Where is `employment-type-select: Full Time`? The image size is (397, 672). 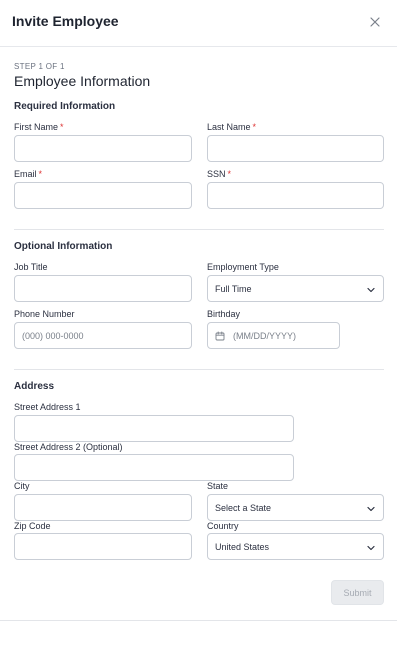
employment-type-select: Full Time is located at coordinates (295, 288).